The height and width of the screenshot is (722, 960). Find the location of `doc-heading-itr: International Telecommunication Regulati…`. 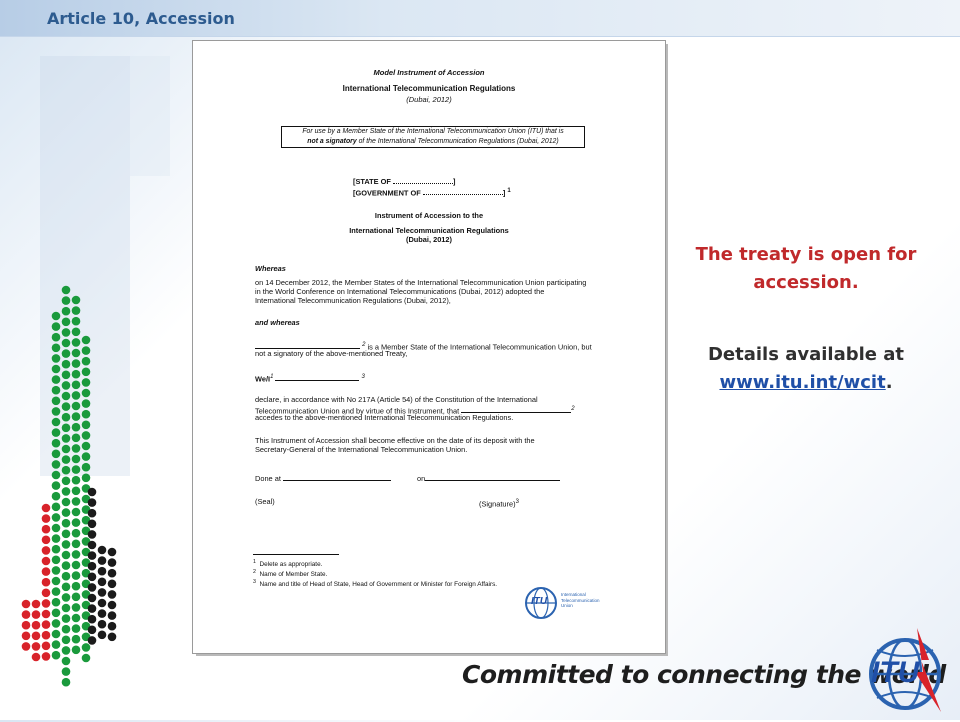

doc-heading-itr: International Telecommunication Regulati… is located at coordinates (429, 88).